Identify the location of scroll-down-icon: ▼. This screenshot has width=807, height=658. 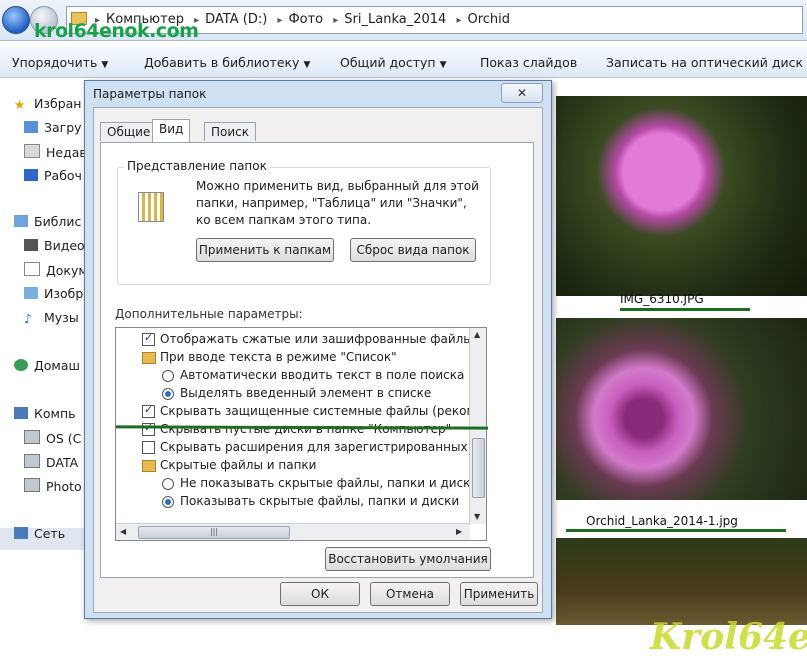
(477, 516).